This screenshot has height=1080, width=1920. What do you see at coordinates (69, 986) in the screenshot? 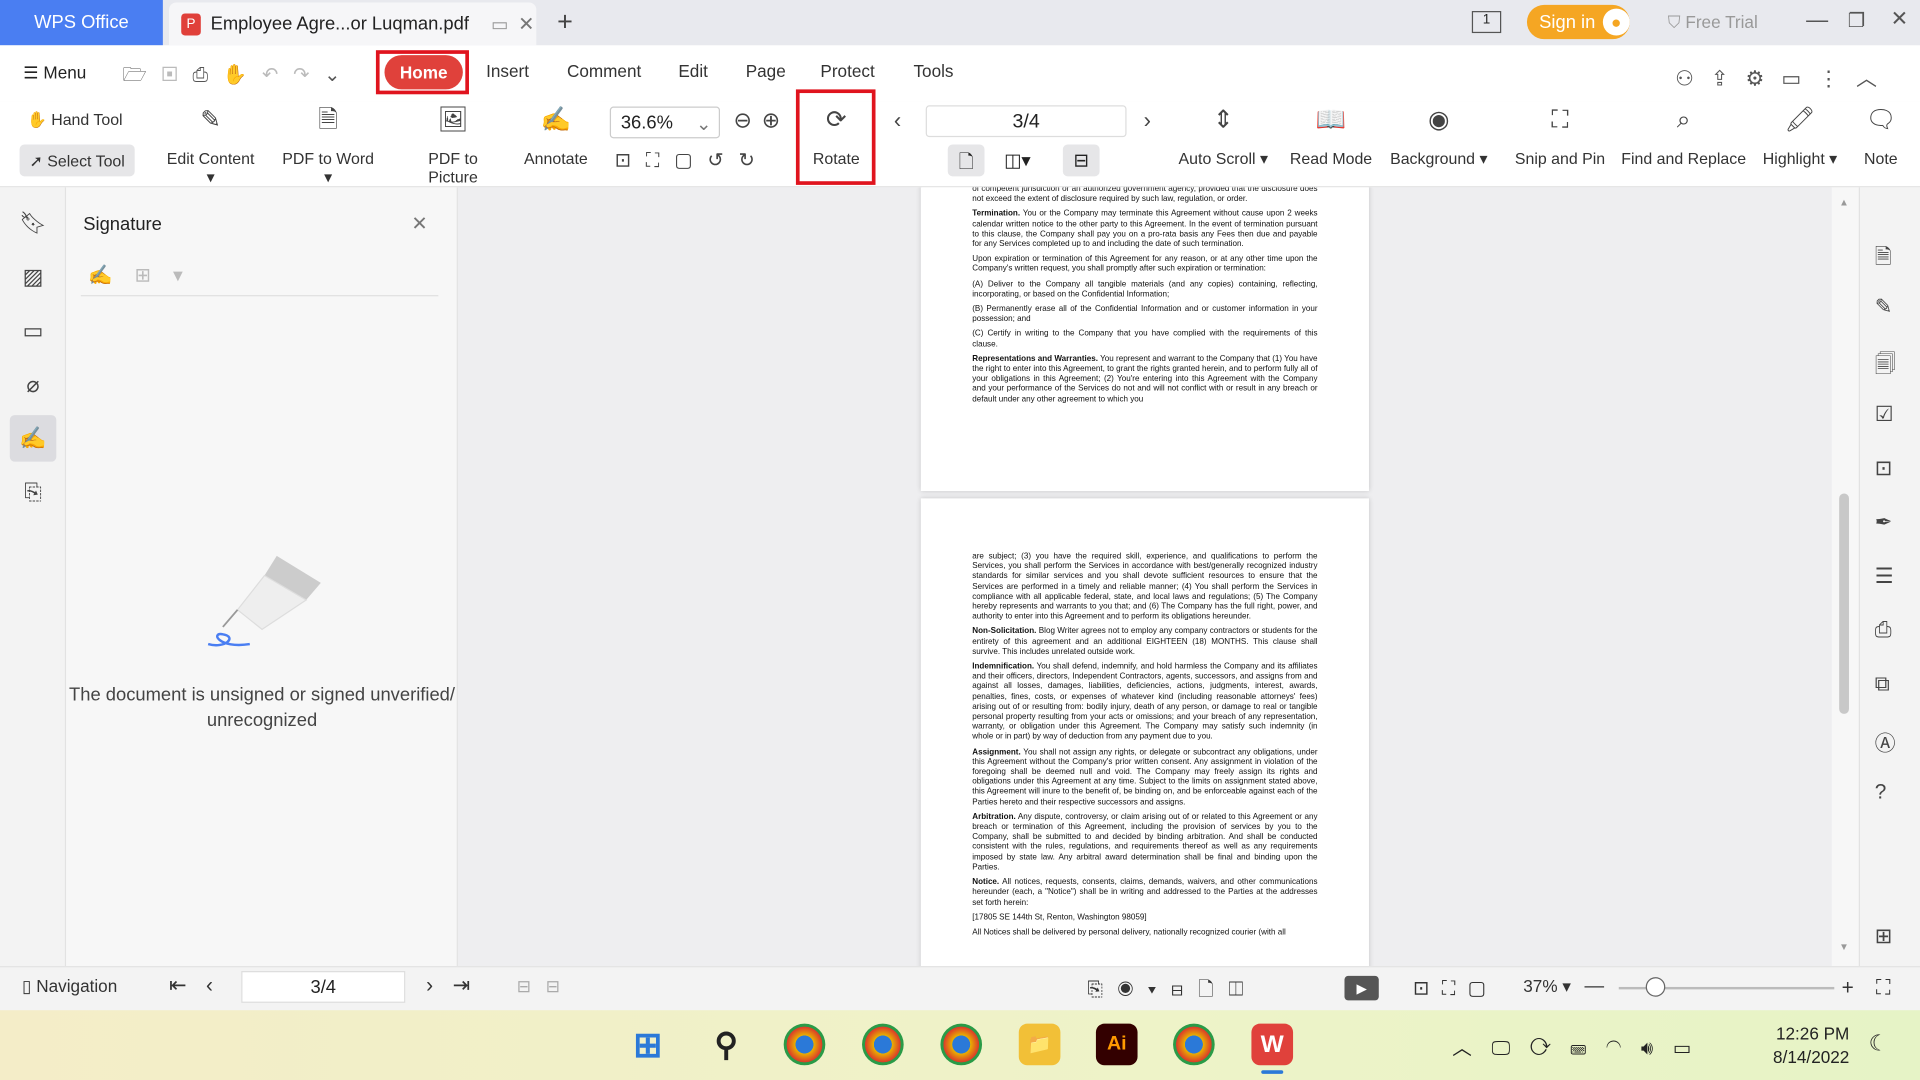
I see `navigation-button: ▯ Navigation` at bounding box center [69, 986].